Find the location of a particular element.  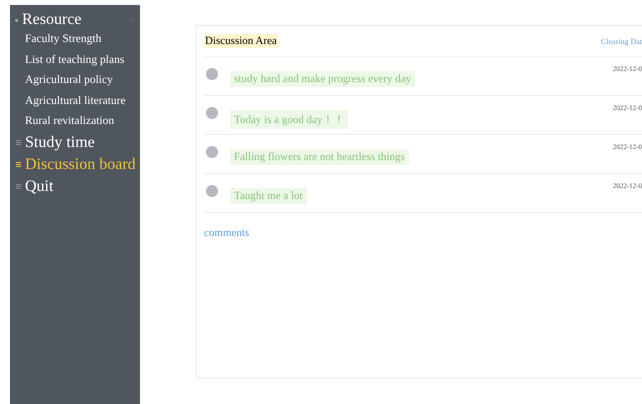

menu-item: Study time is located at coordinates (75, 143).